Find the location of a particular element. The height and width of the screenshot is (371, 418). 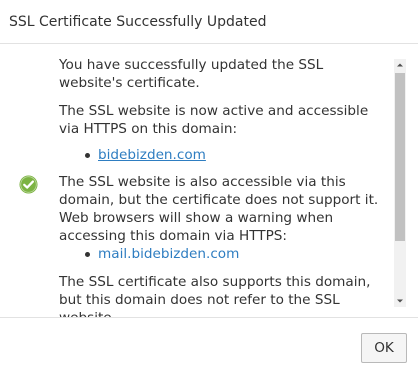

dialog-footer: OK is located at coordinates (209, 344).